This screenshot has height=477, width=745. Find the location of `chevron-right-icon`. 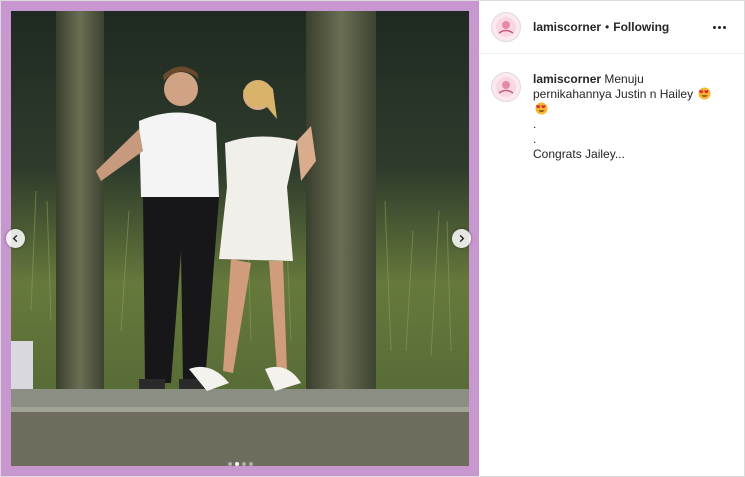

chevron-right-icon is located at coordinates (462, 238).